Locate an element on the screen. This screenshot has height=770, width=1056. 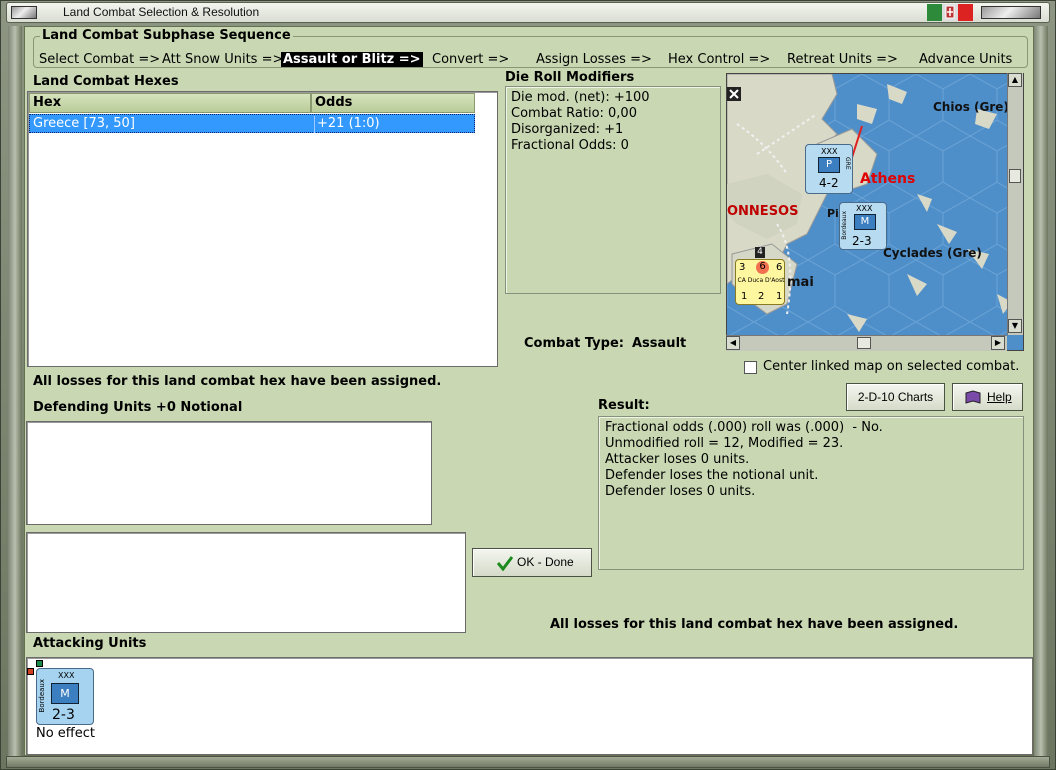
unit-combat-status: No effect is located at coordinates (66, 733).